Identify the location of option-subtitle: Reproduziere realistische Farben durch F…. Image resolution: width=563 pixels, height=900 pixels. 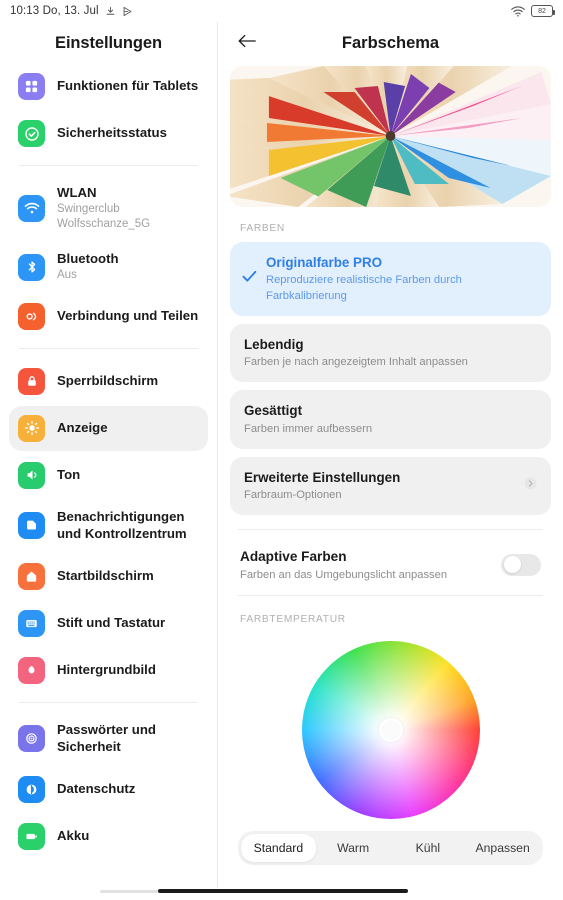
(364, 288).